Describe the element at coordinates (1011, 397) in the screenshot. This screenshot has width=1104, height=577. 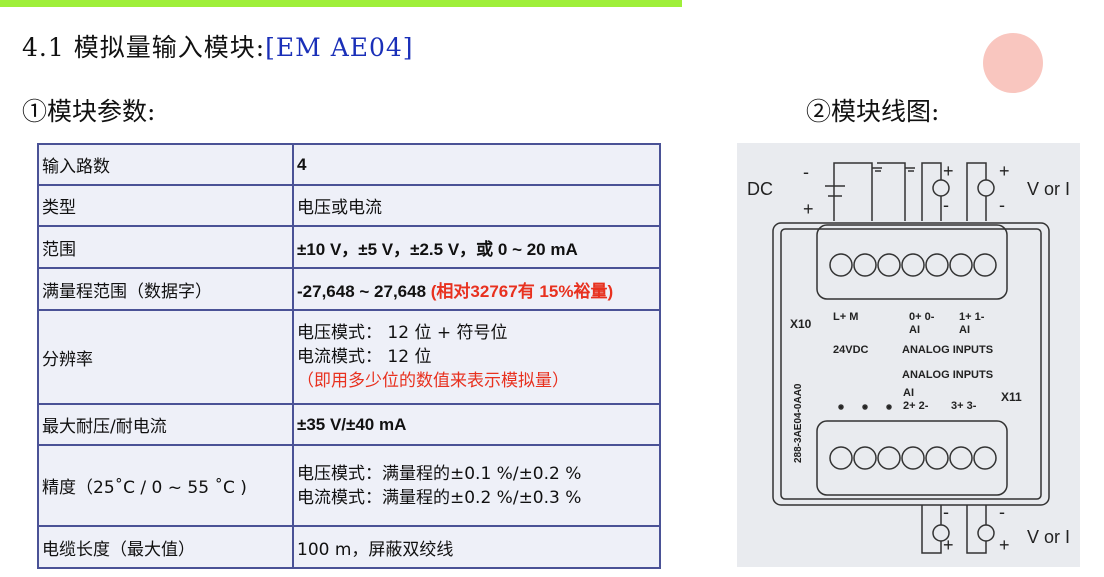
I see `svg-text: X11` at that location.